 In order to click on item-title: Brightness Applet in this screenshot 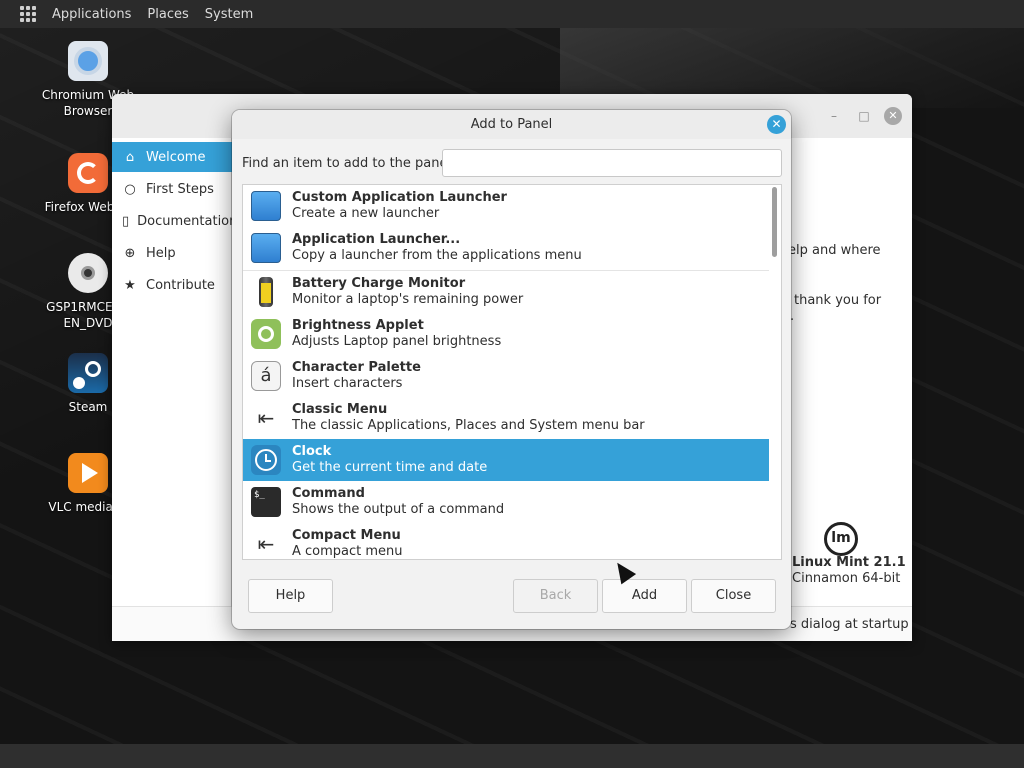, I will do `click(358, 325)`.